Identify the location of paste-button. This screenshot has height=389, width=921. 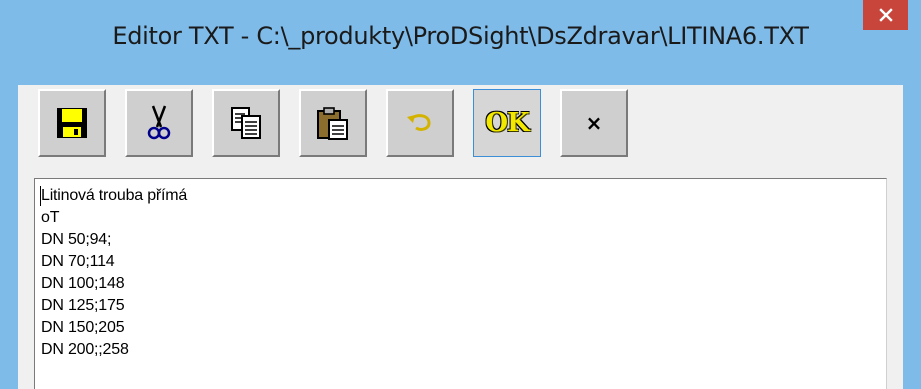
(333, 123).